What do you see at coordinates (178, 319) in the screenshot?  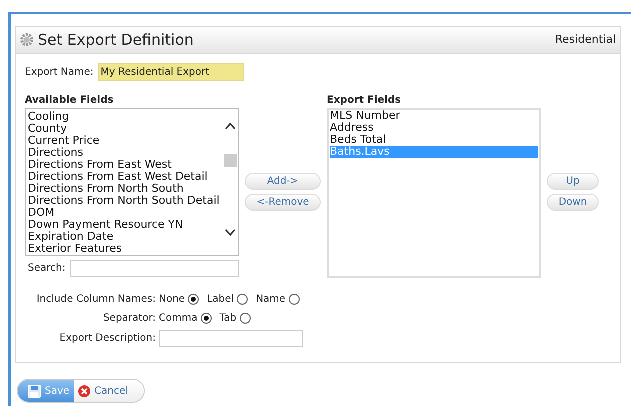 I see `option-label: Comma` at bounding box center [178, 319].